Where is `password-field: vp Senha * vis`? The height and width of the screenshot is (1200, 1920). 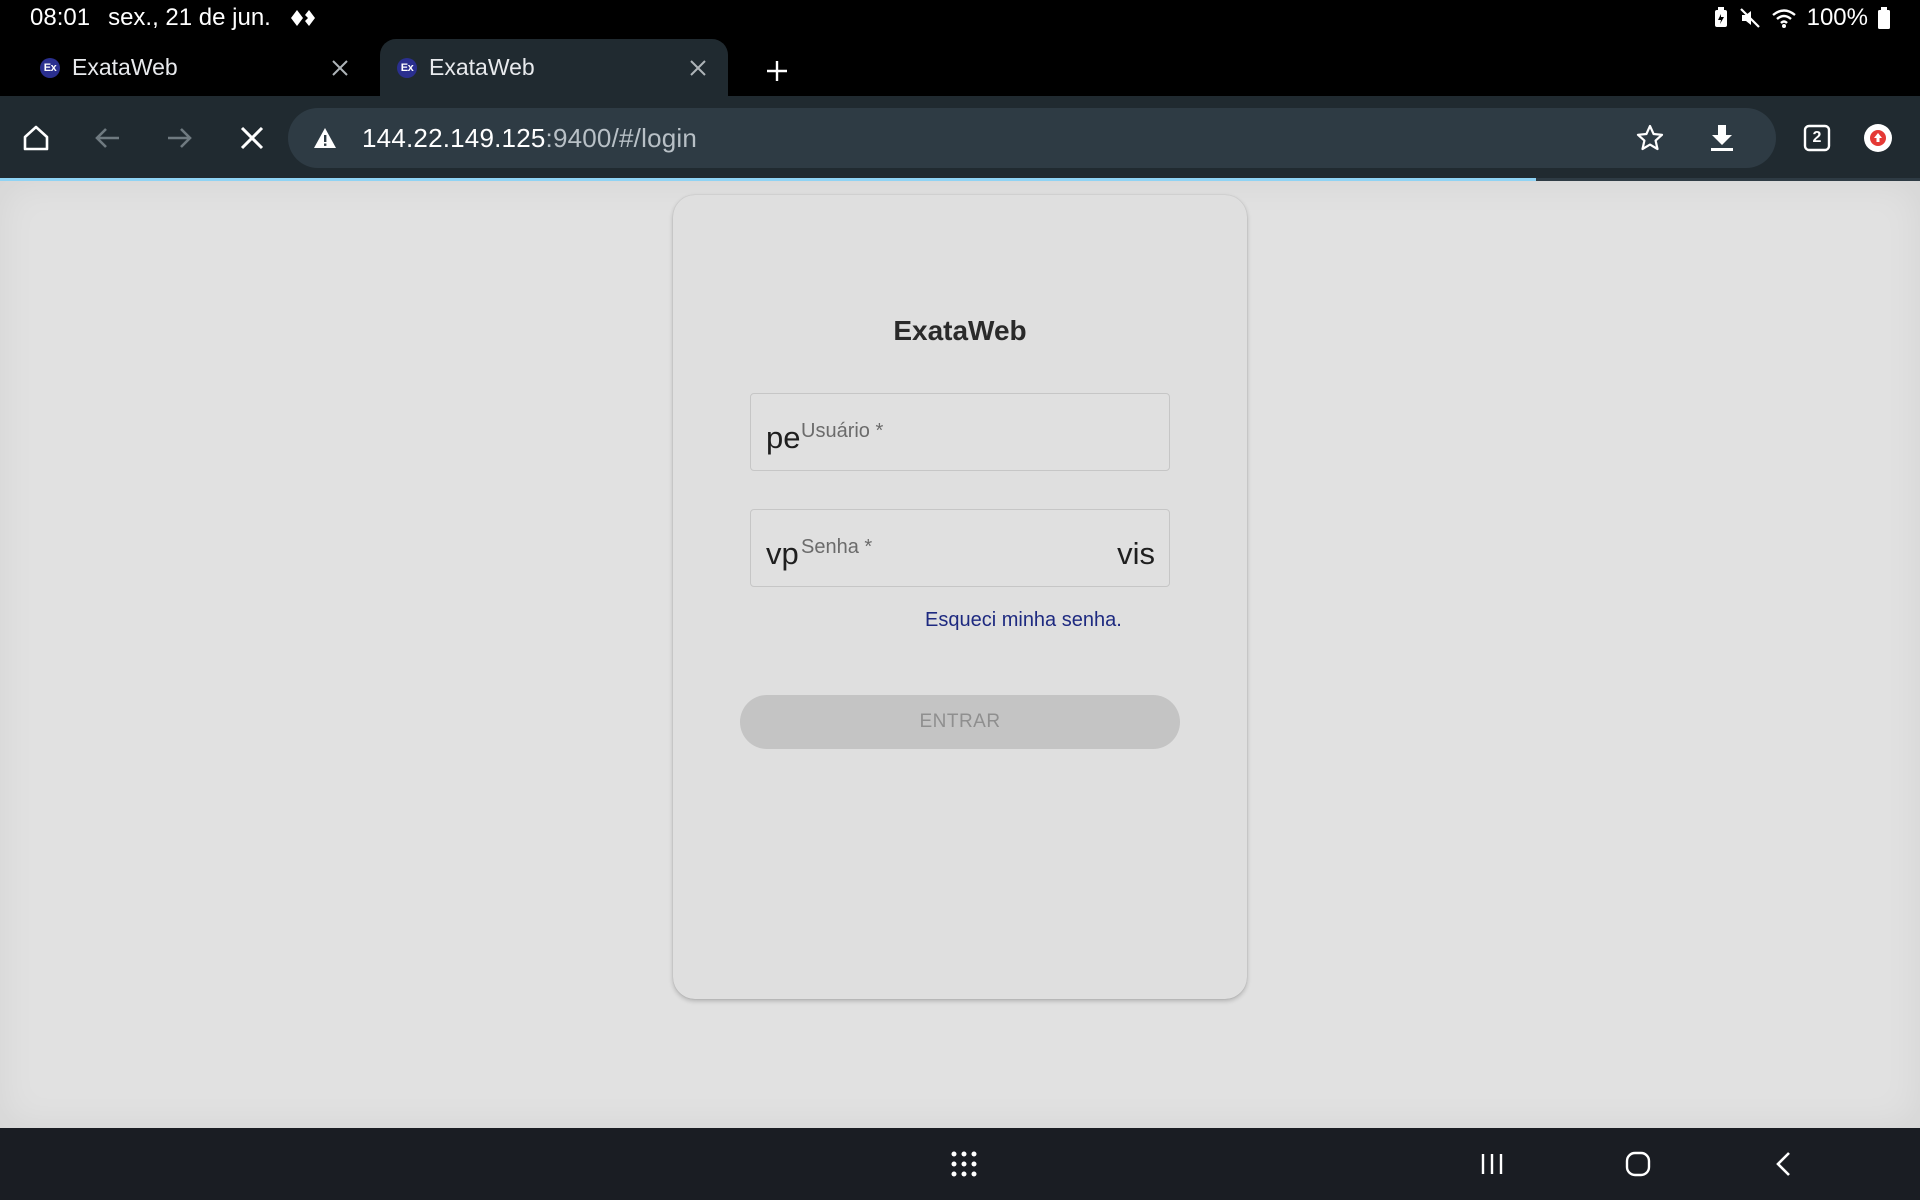 password-field: vp Senha * vis is located at coordinates (960, 548).